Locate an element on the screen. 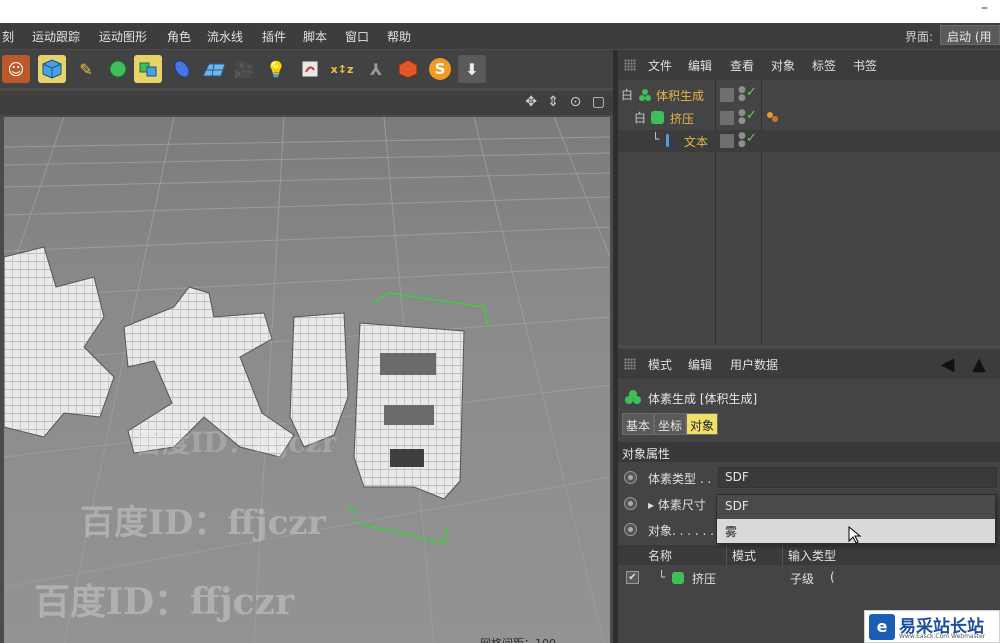 This screenshot has height=643, width=1000. om-menu-view: 查看 is located at coordinates (742, 65).